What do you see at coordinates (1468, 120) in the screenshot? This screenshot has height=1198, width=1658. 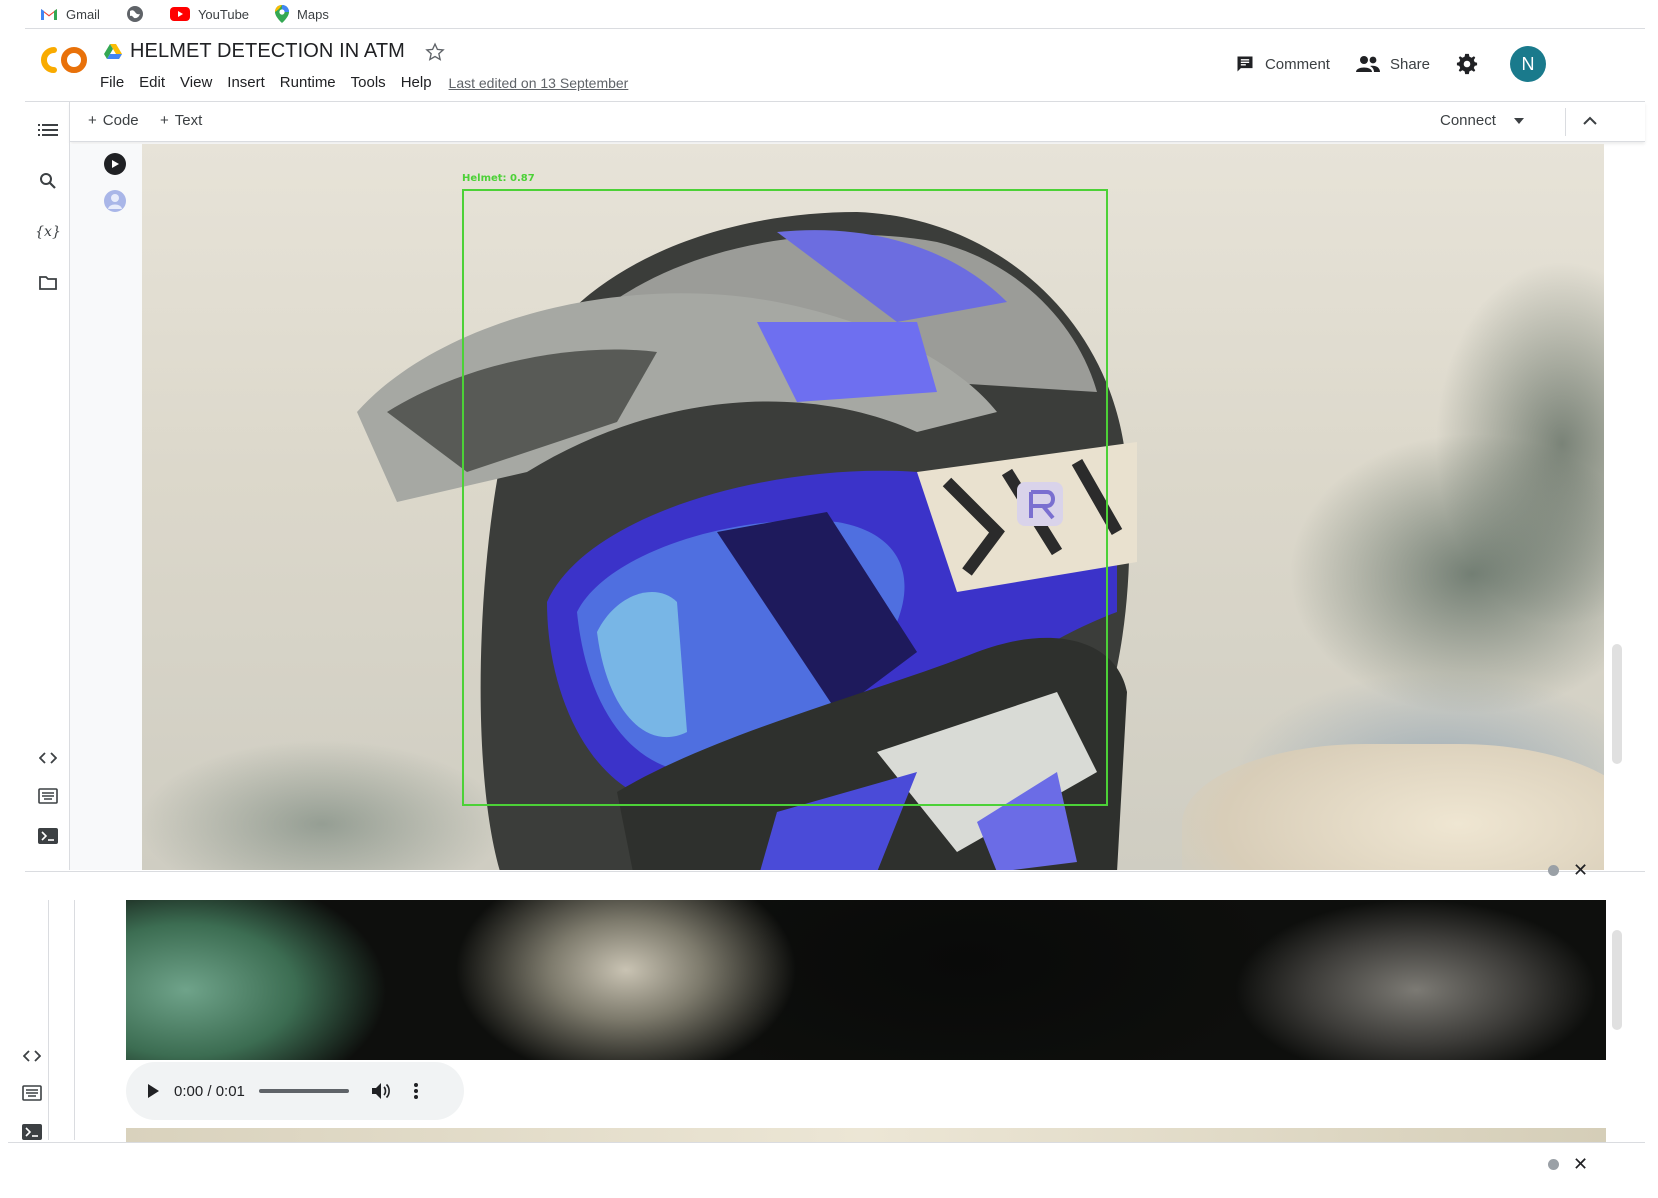 I see `connect-label: Connect` at bounding box center [1468, 120].